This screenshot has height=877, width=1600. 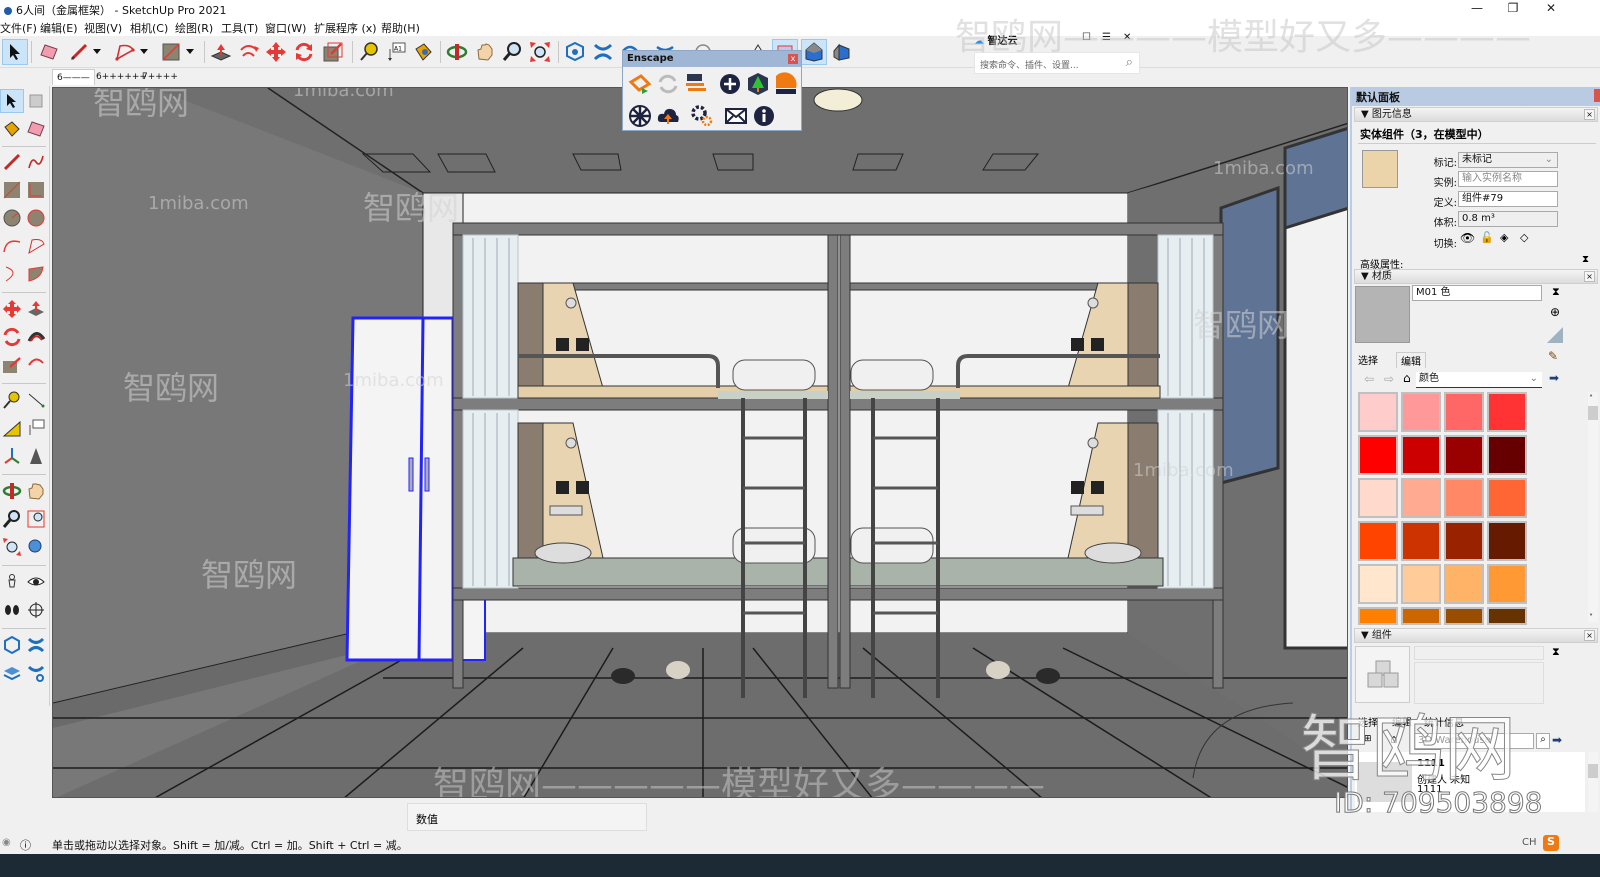 What do you see at coordinates (1529, 842) in the screenshot?
I see `ime-language: CH` at bounding box center [1529, 842].